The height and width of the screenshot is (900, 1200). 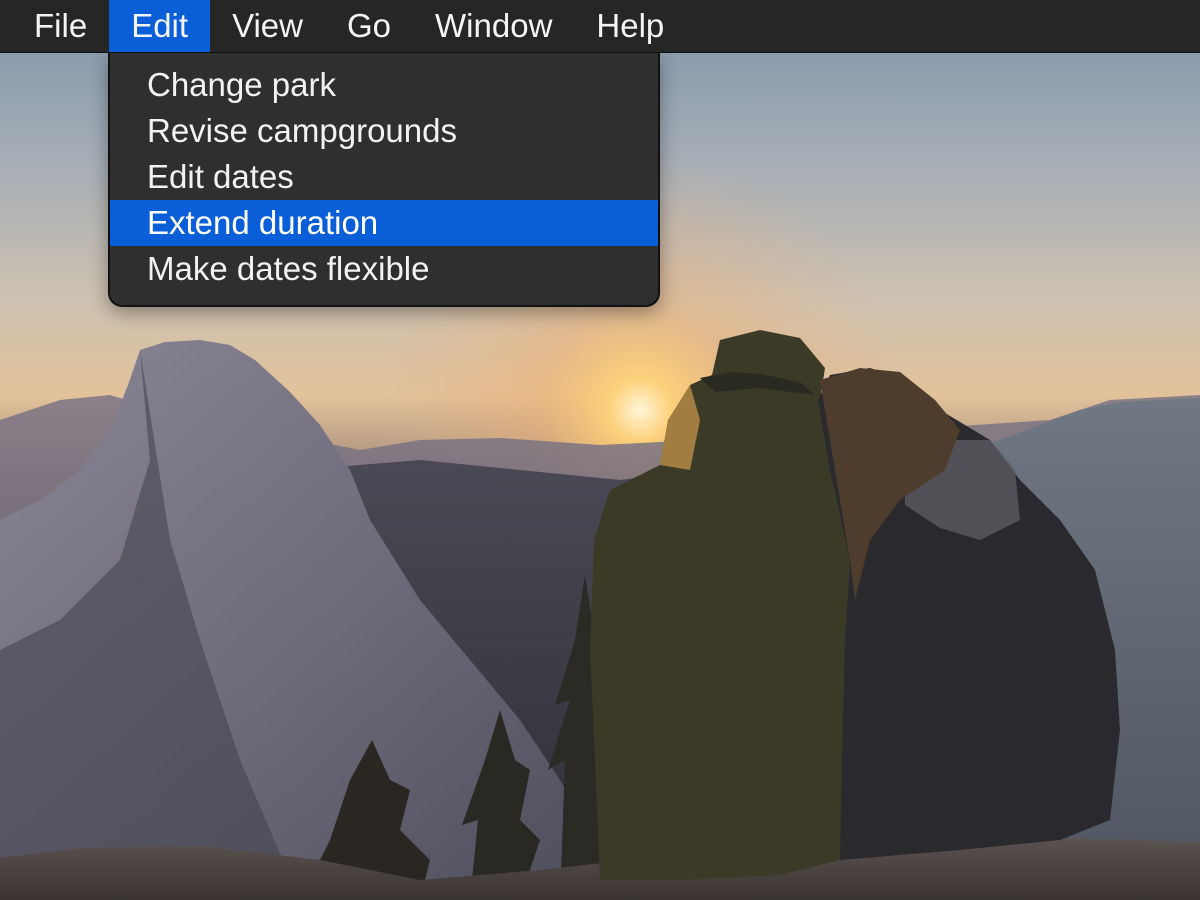 I want to click on menu-help: Help, so click(x=630, y=26).